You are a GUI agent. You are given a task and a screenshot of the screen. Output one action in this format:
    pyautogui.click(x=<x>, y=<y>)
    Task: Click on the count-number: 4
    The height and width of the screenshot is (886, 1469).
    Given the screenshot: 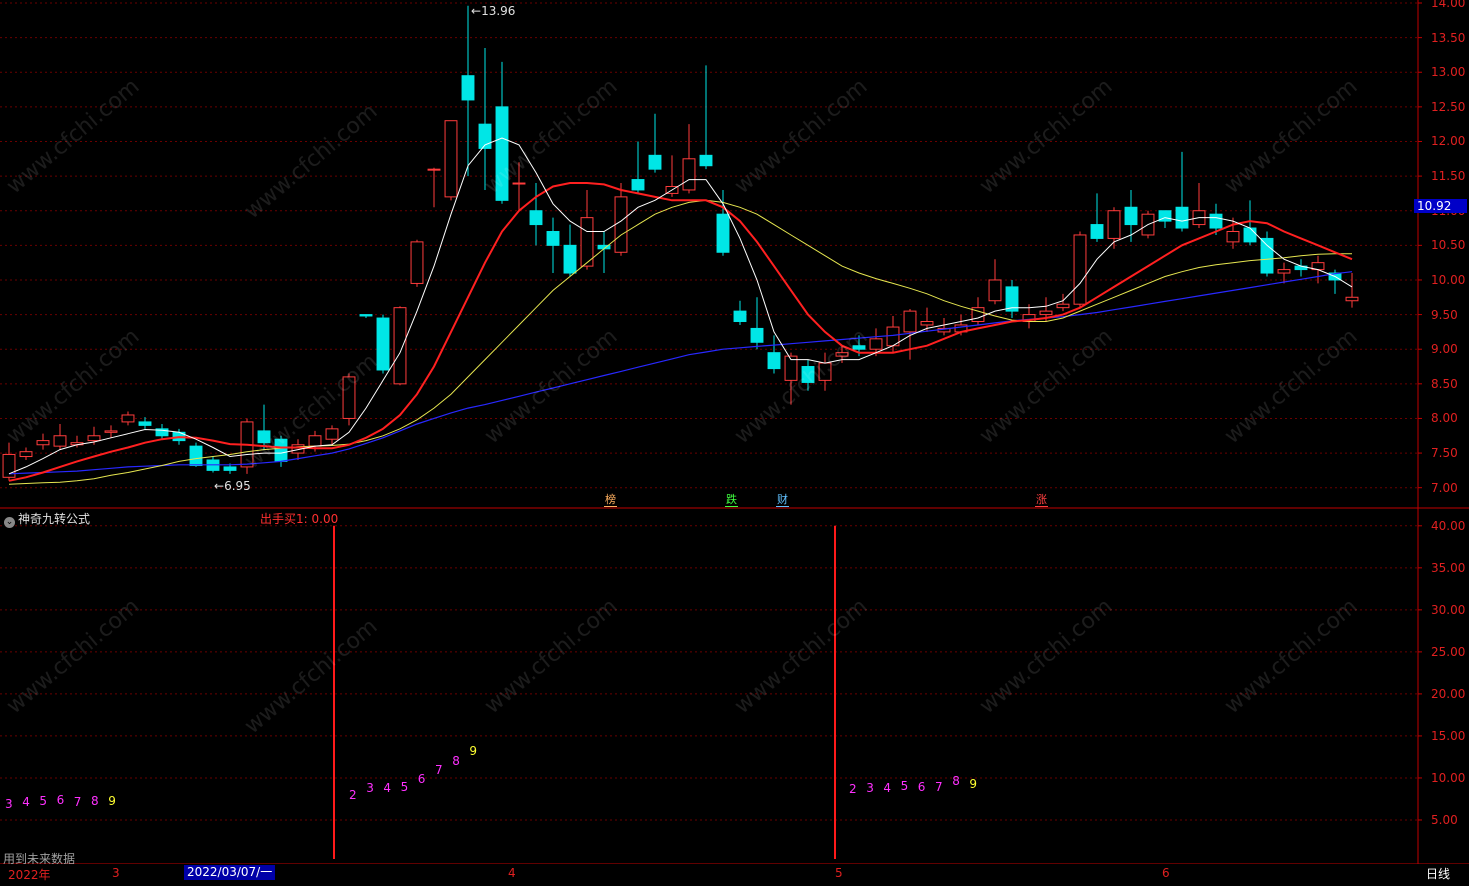 What is the action you would take?
    pyautogui.click(x=387, y=788)
    